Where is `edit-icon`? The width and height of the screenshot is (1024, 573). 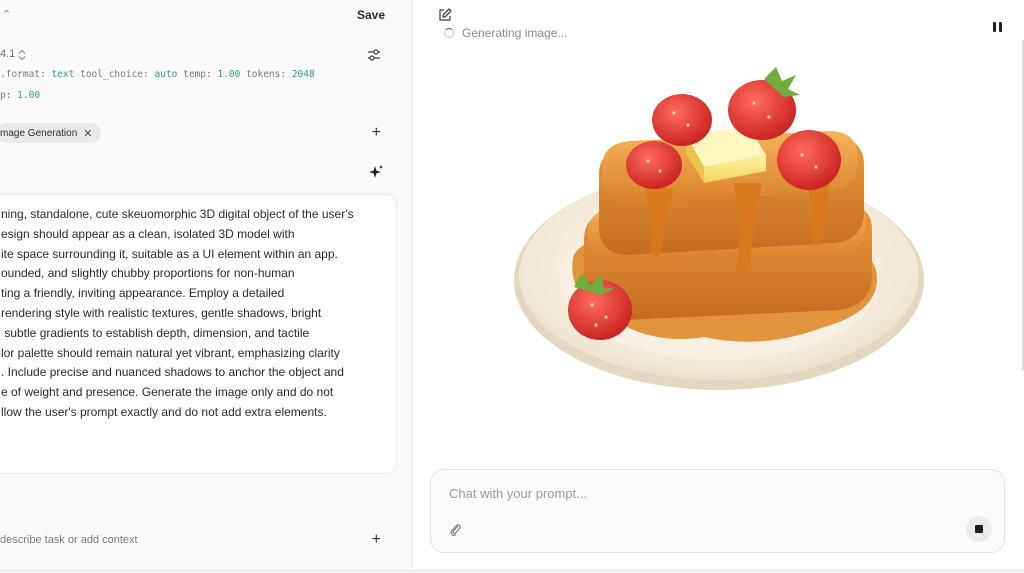 edit-icon is located at coordinates (445, 15).